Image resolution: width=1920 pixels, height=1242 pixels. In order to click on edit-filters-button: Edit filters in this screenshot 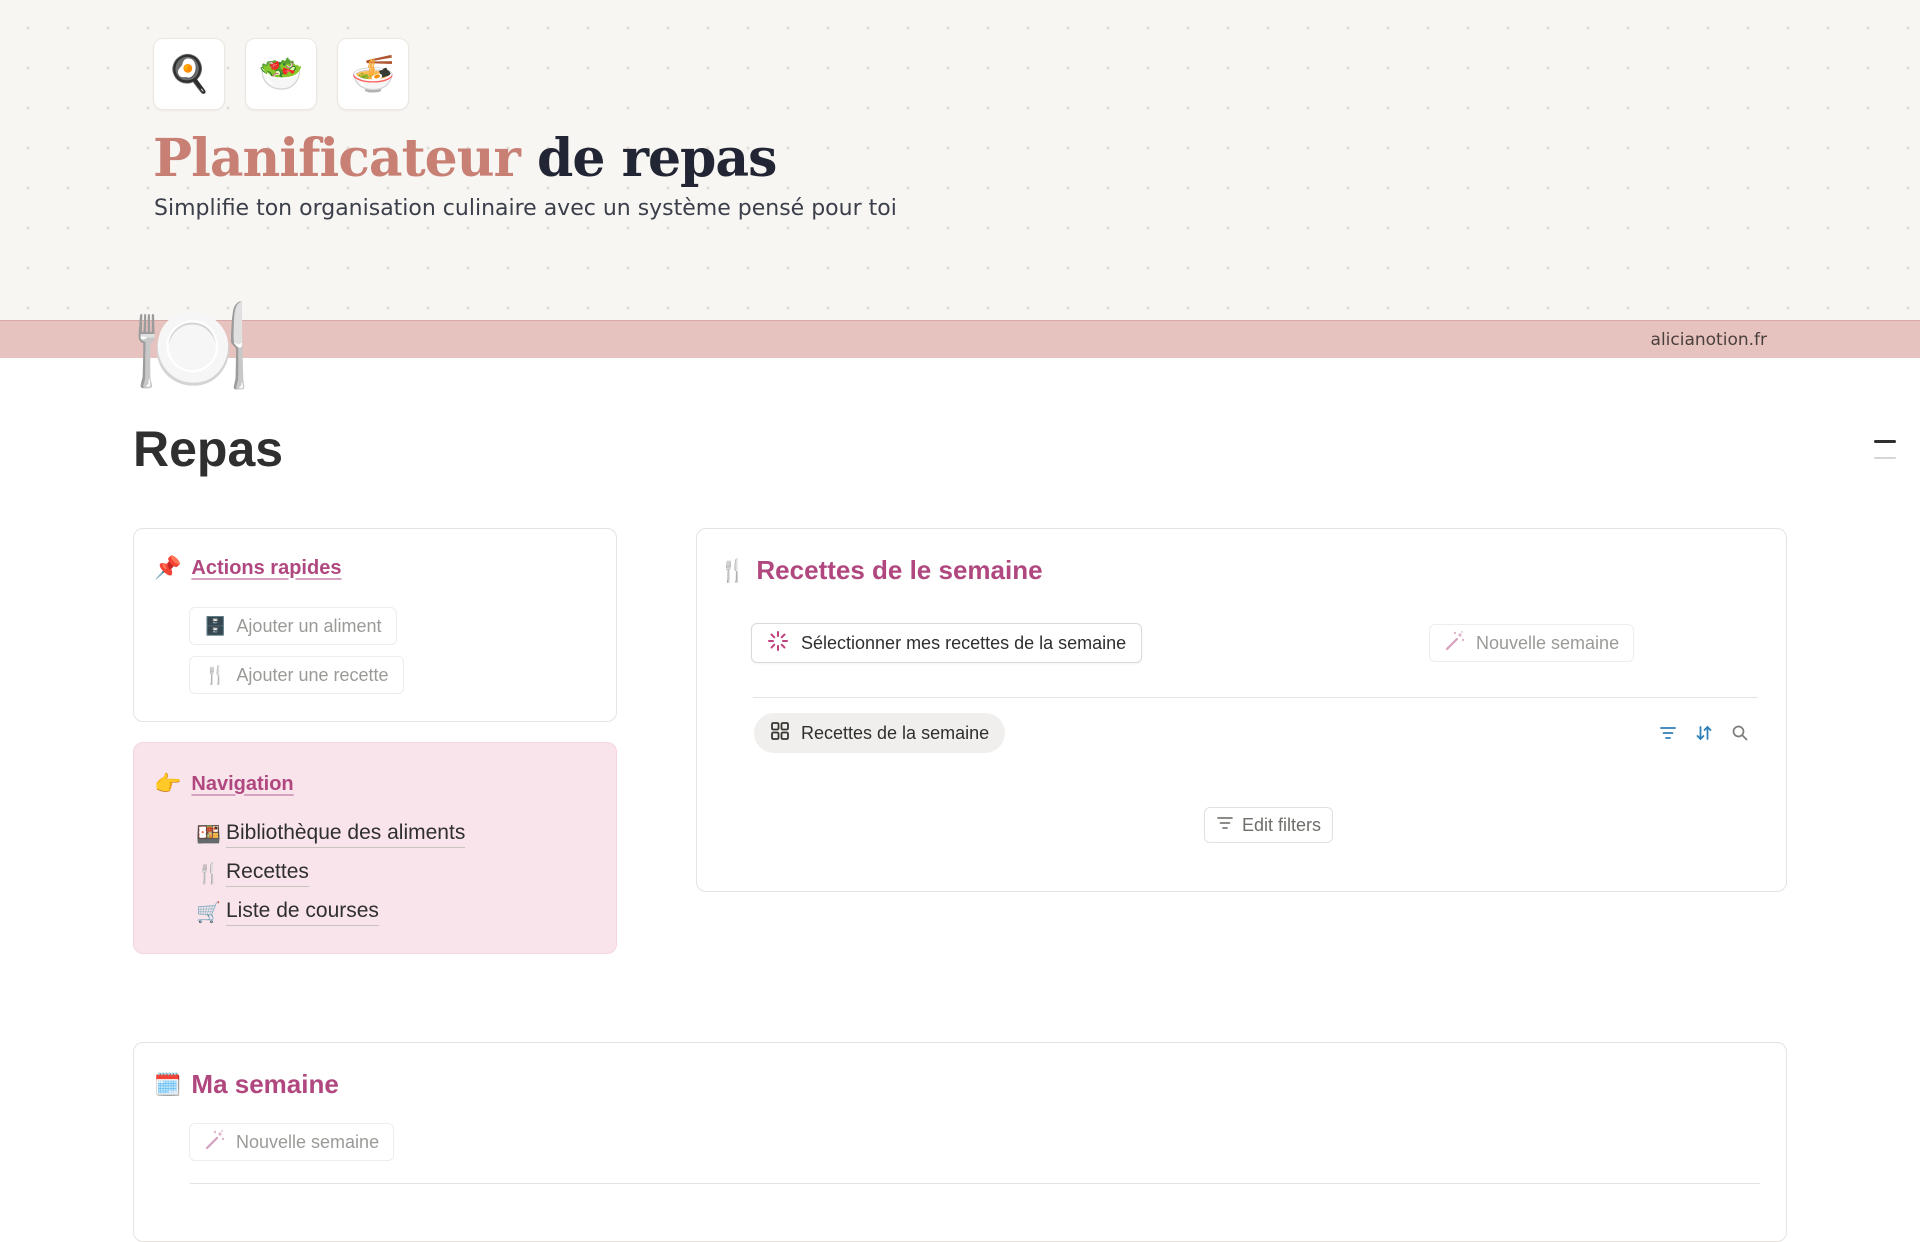, I will do `click(1269, 825)`.